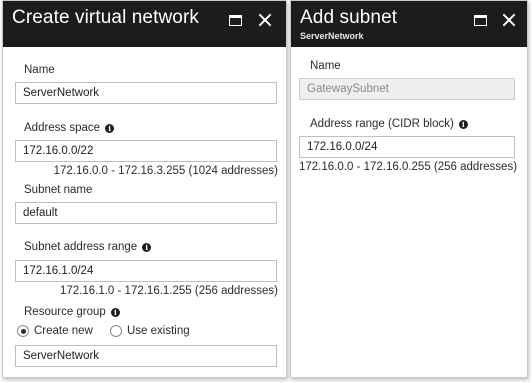 The width and height of the screenshot is (532, 383). I want to click on resource-group-label: Resource group i, so click(72, 312).